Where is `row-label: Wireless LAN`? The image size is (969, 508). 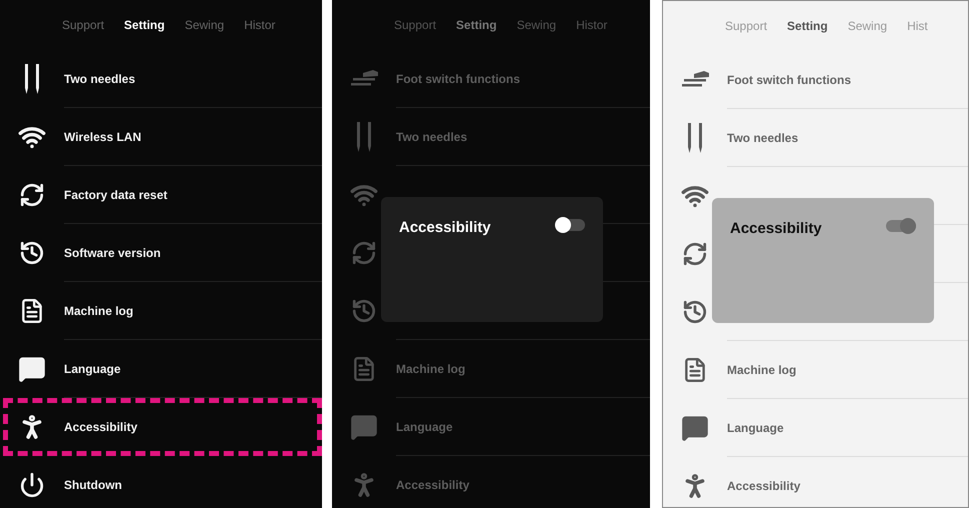 row-label: Wireless LAN is located at coordinates (103, 137).